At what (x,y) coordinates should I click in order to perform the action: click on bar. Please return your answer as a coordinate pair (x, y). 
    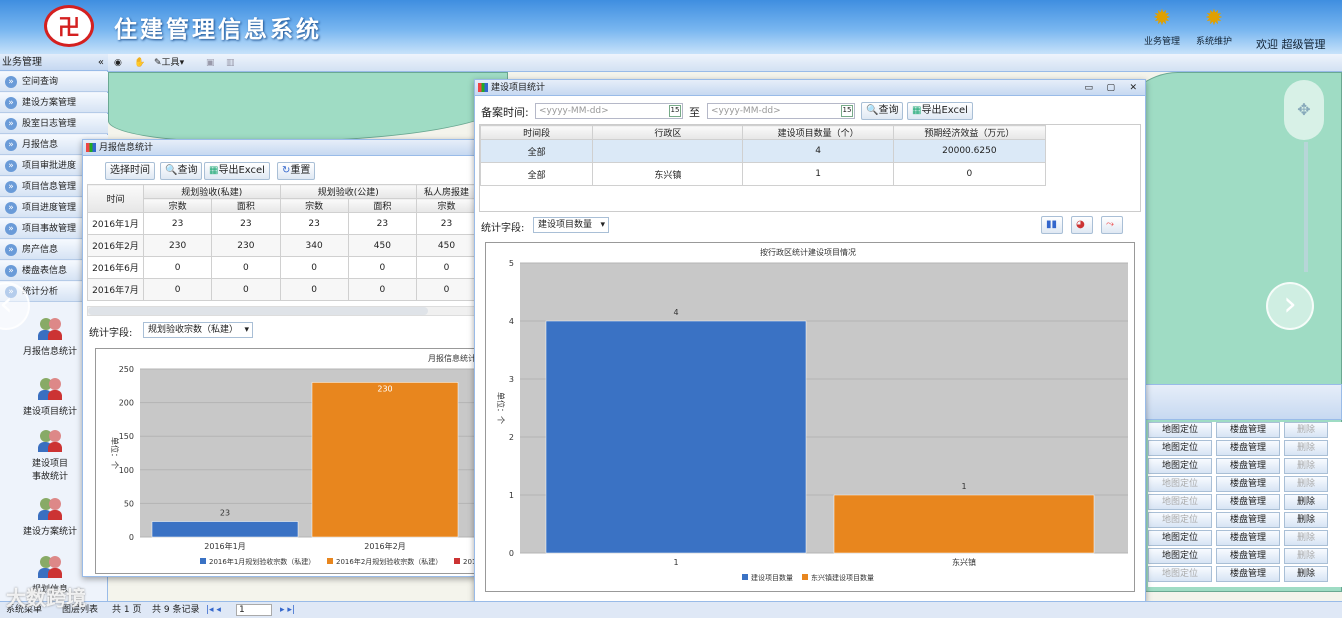
    Looking at the image, I should click on (676, 437).